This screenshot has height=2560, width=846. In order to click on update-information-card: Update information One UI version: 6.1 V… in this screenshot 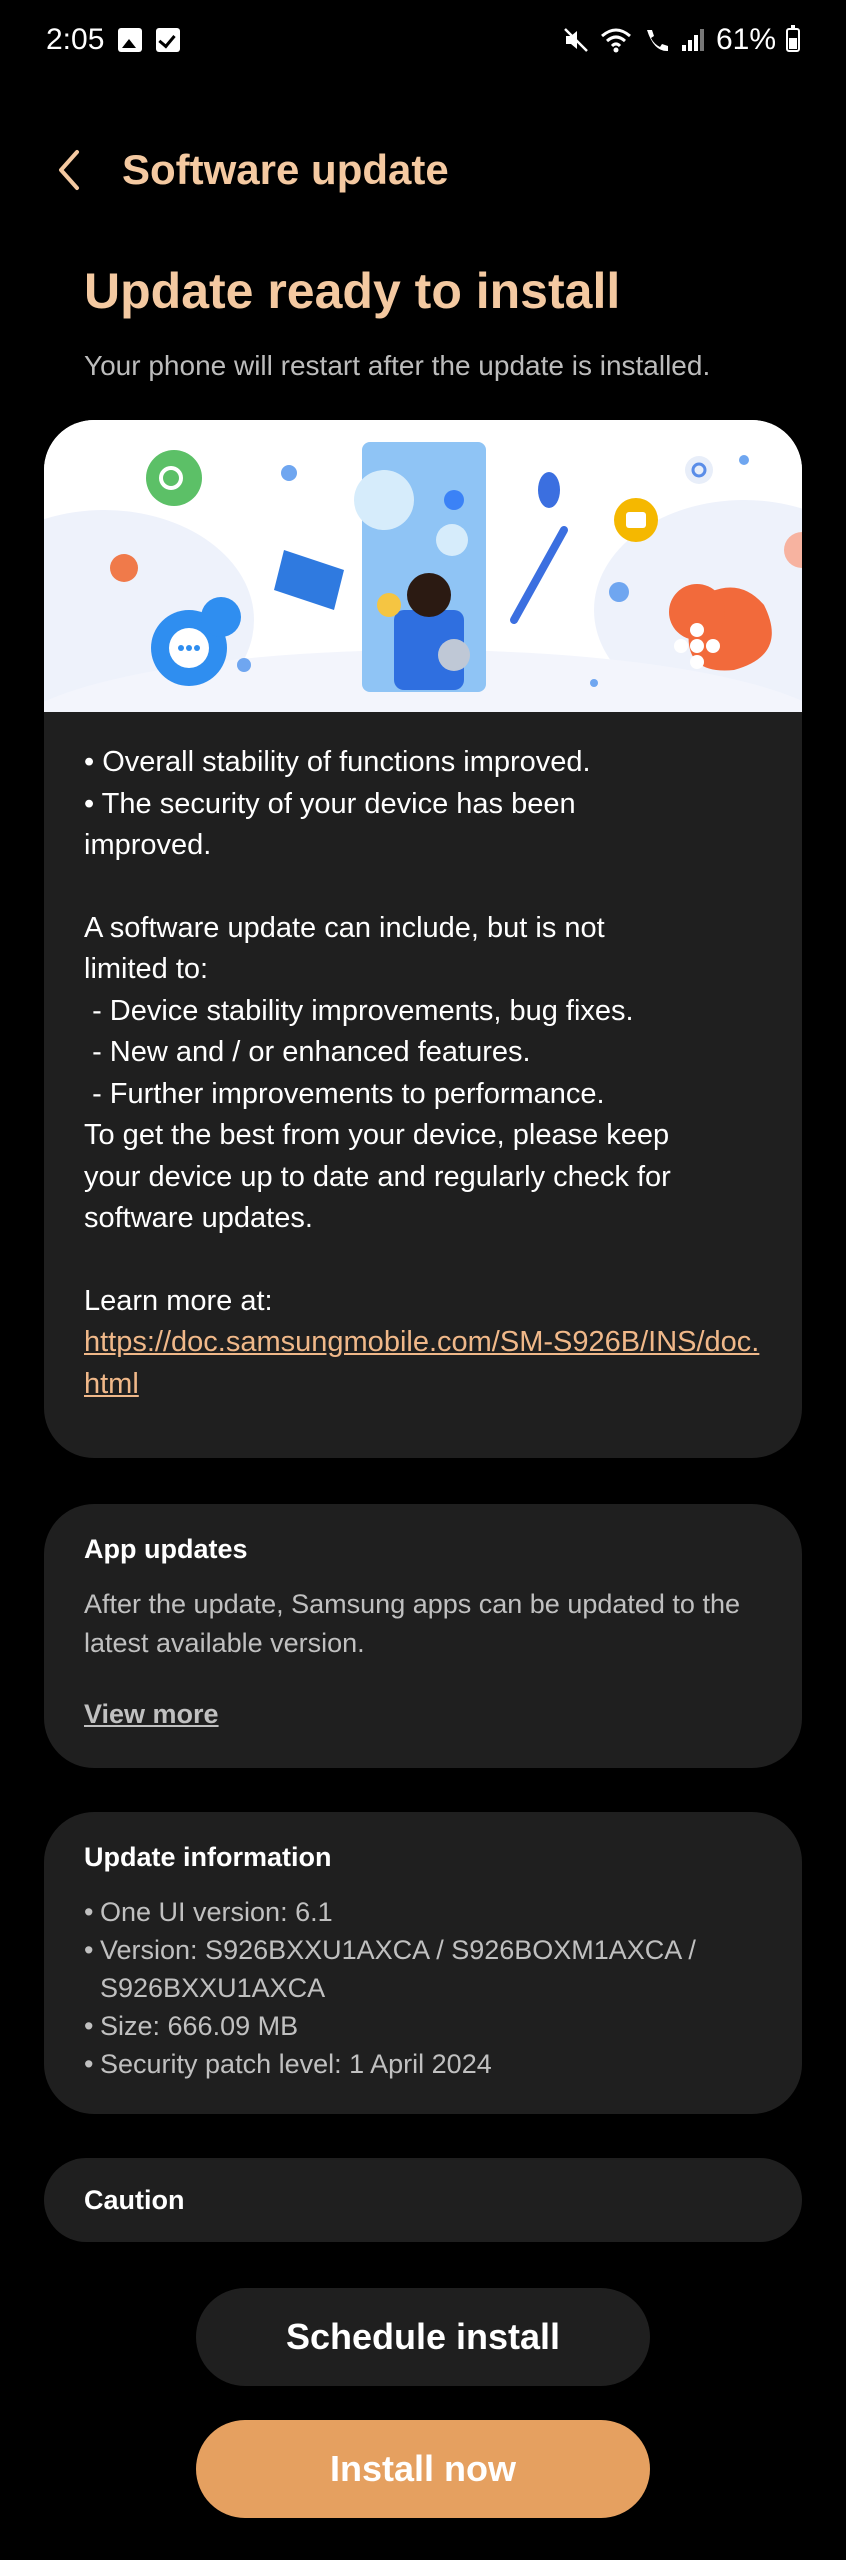, I will do `click(423, 1963)`.